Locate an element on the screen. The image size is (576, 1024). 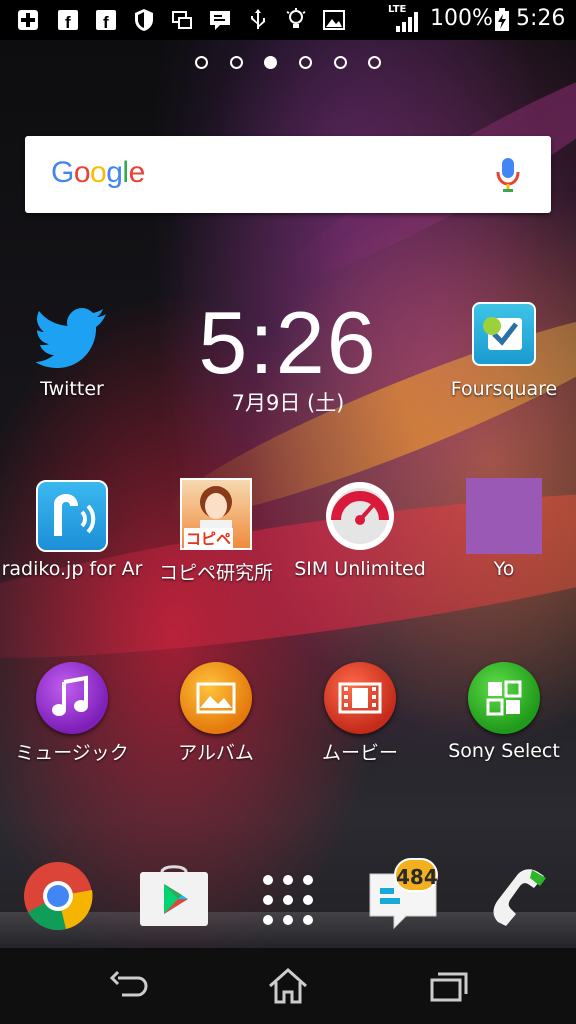
status-bar: f f LTE 100% 5:26 is located at coordinates (288, 20).